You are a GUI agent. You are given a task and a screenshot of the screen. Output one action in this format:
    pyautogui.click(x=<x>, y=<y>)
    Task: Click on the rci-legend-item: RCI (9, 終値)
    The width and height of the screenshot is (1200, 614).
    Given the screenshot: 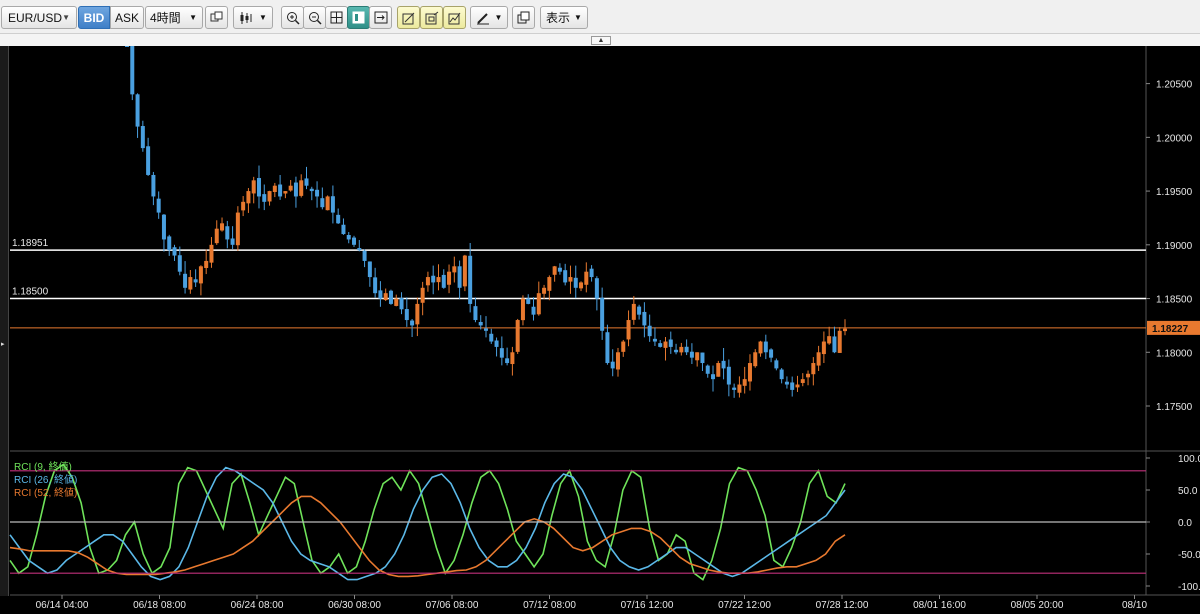 What is the action you would take?
    pyautogui.click(x=43, y=466)
    